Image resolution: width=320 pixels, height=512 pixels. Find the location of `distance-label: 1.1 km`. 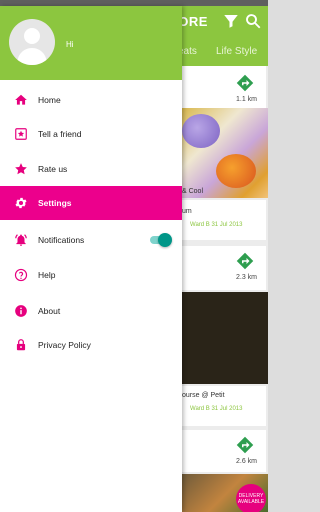

distance-label: 1.1 km is located at coordinates (247, 99).